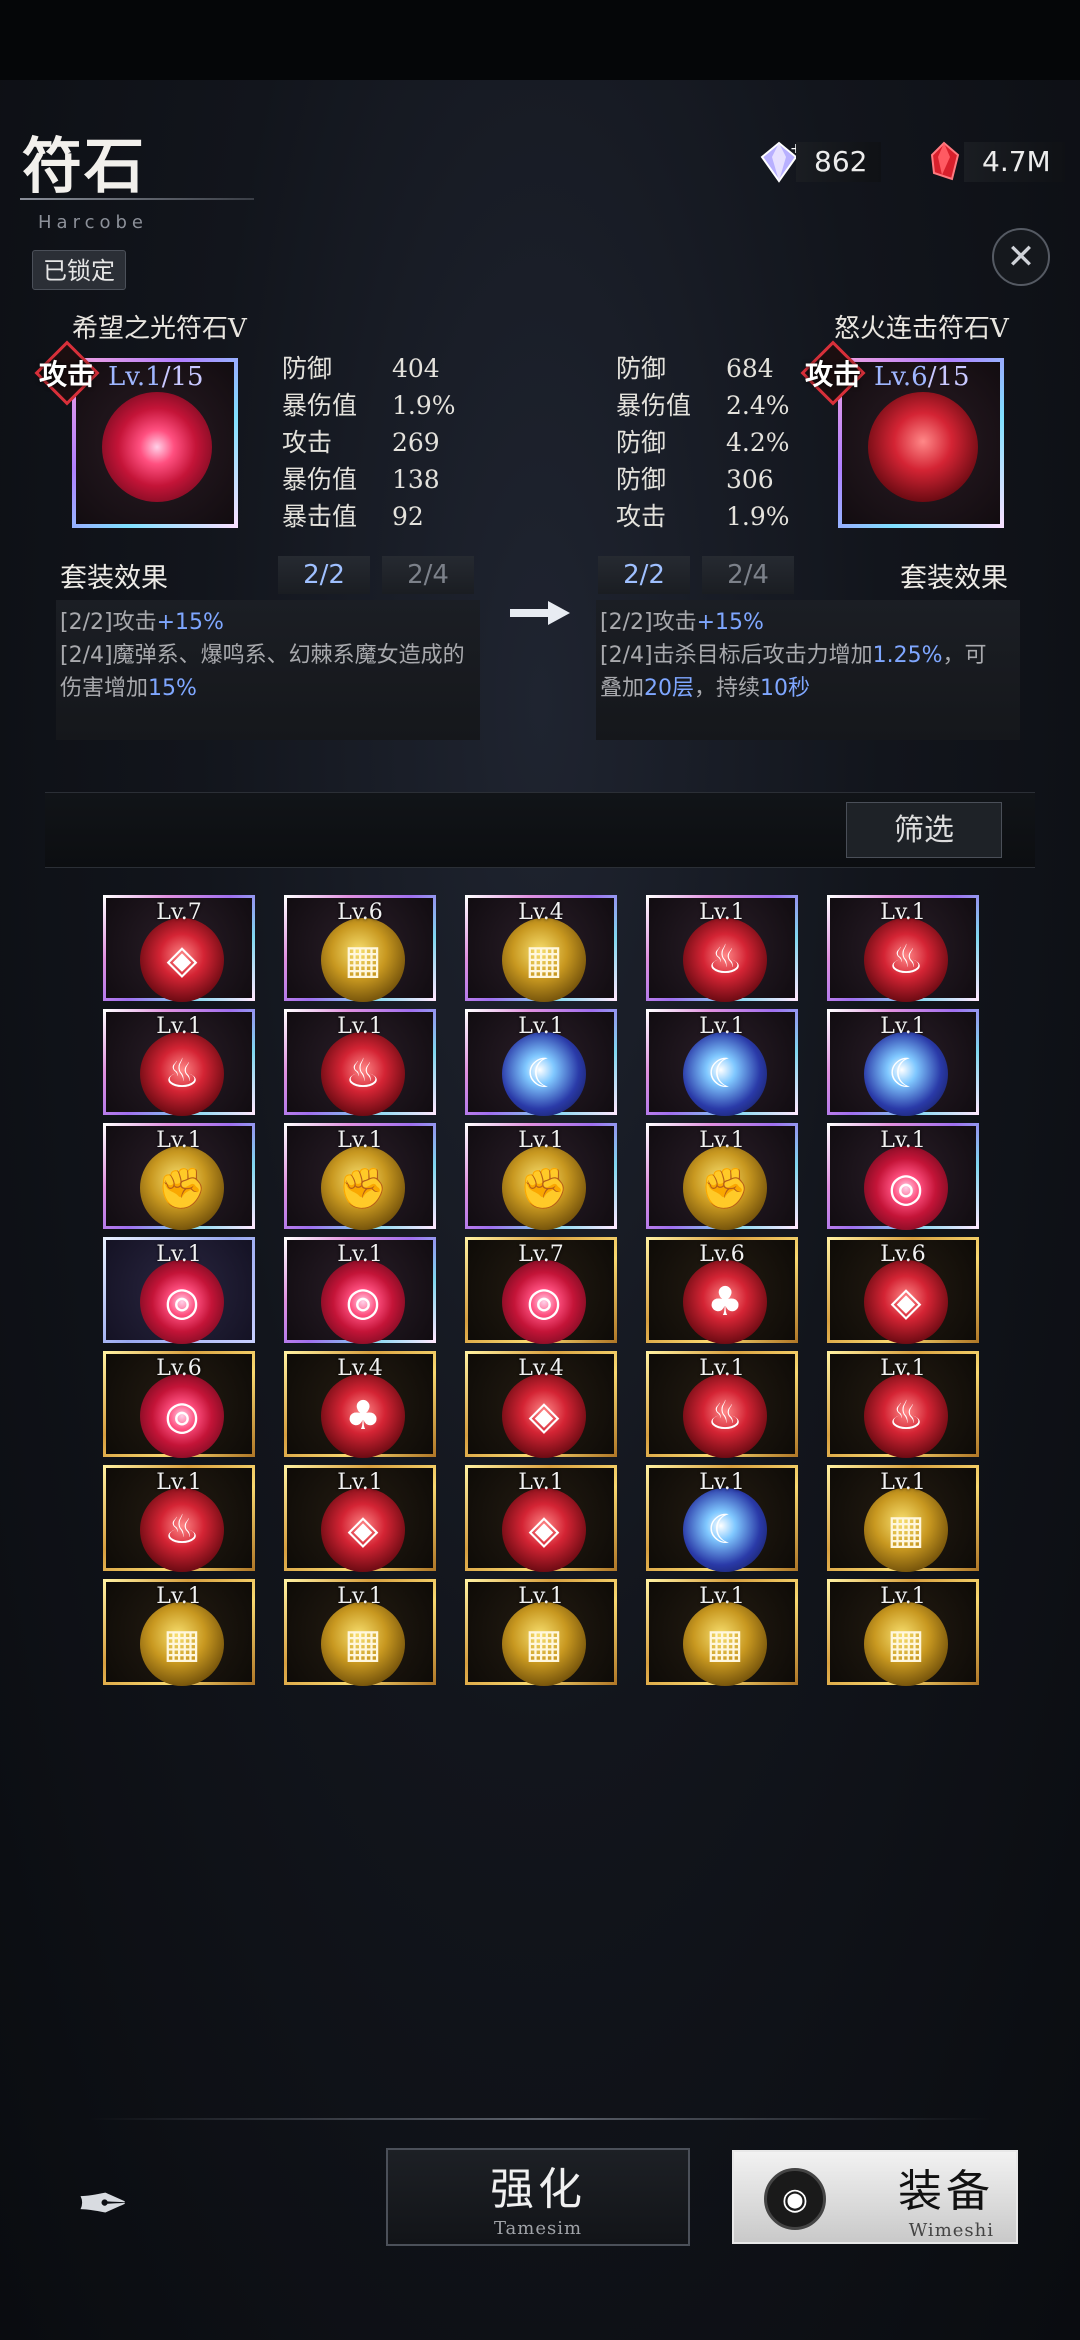 This screenshot has height=2340, width=1080. I want to click on stat-row: 防御 4.2%, so click(703, 442).